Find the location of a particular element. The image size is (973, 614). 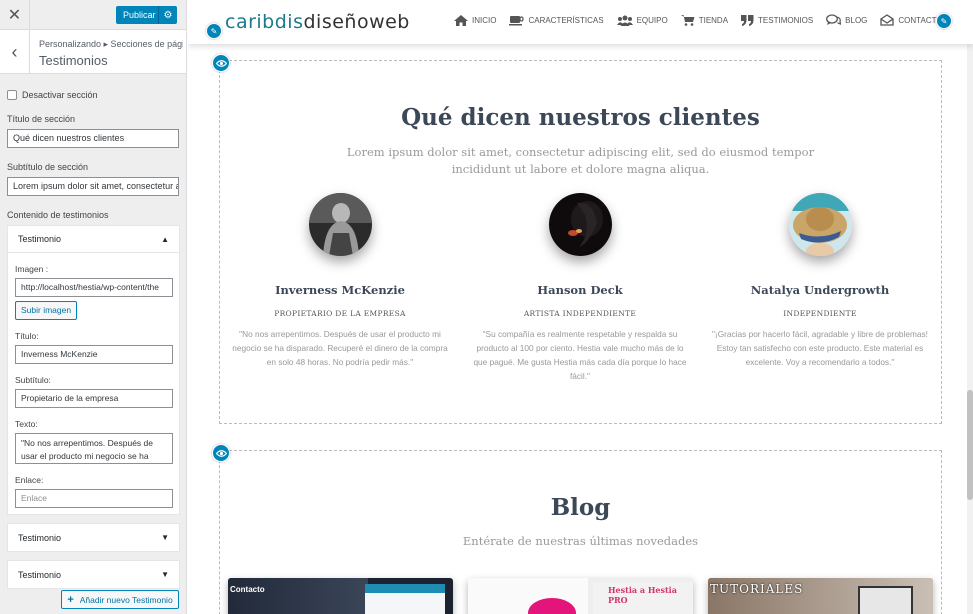

testimonial-name: Inverness McKenzie is located at coordinates (340, 290).